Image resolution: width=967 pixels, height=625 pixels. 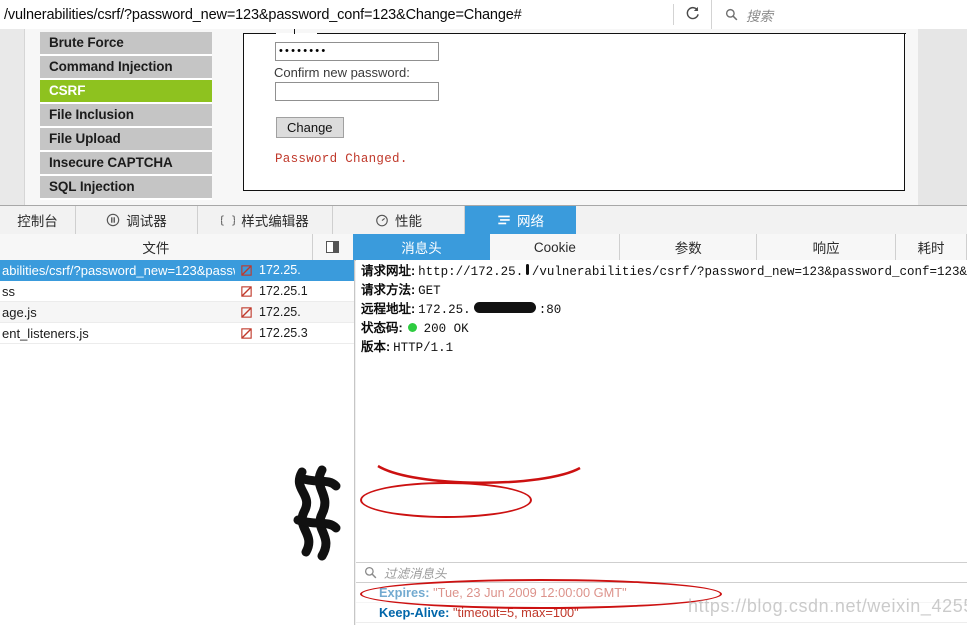 I want to click on request-name: ss, so click(x=8, y=291).